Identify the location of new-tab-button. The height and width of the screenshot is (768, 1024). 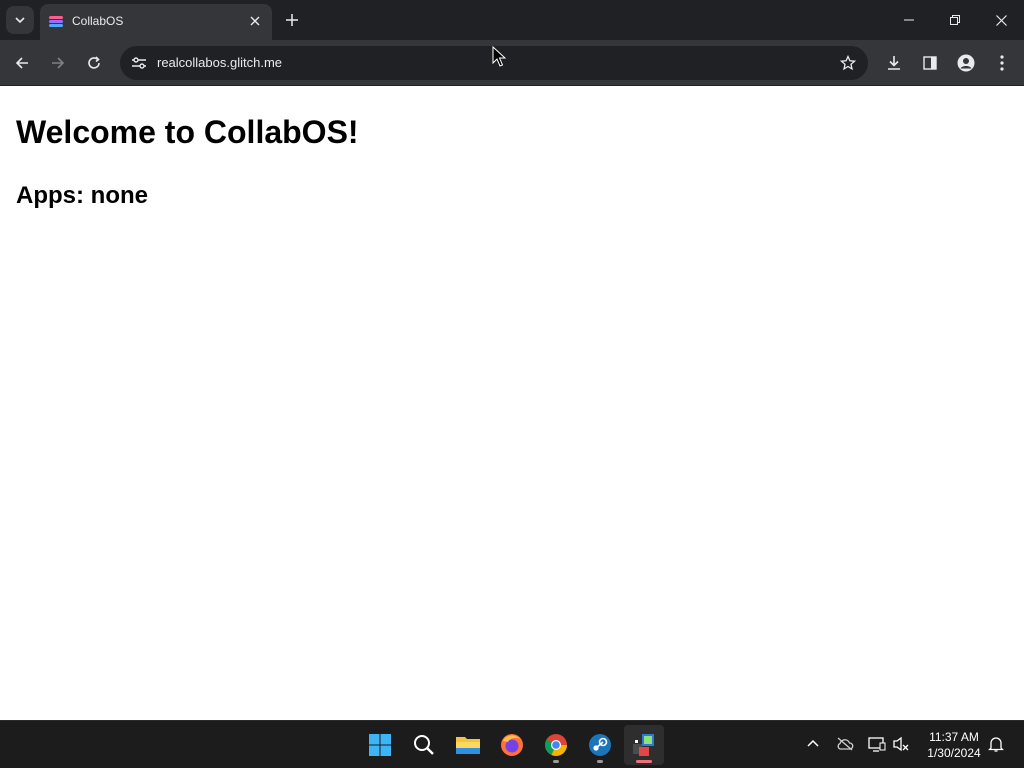
(292, 20).